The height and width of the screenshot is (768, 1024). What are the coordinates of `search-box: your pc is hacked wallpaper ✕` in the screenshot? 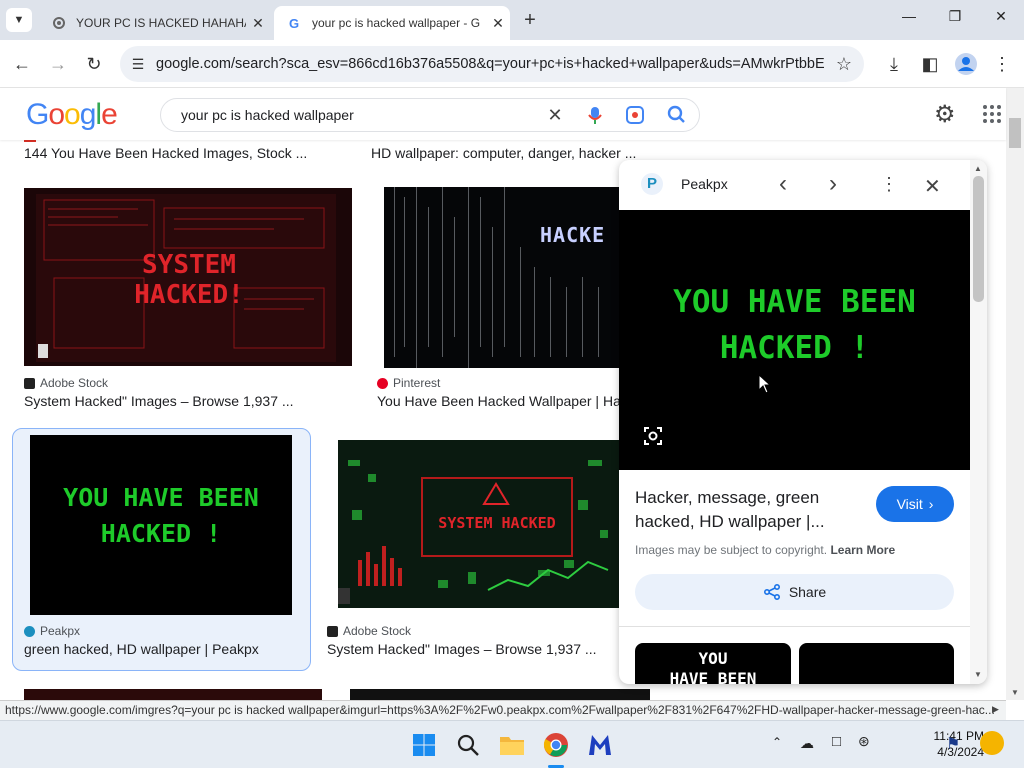 It's located at (430, 115).